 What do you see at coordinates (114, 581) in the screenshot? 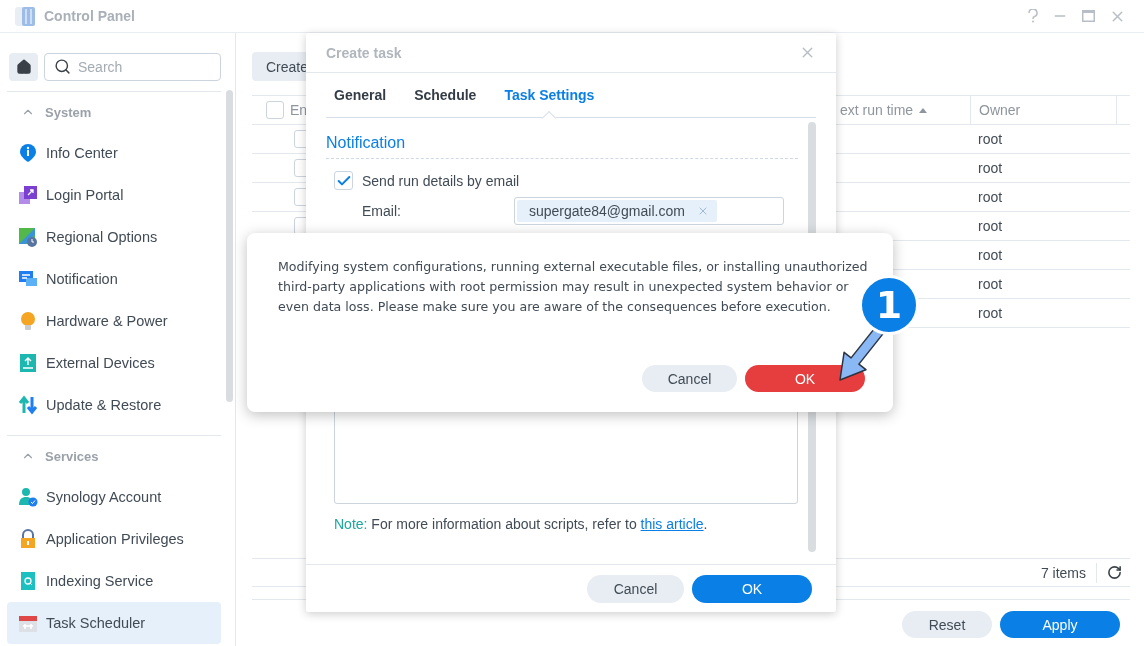
I see `sidebar-item: Indexing Service` at bounding box center [114, 581].